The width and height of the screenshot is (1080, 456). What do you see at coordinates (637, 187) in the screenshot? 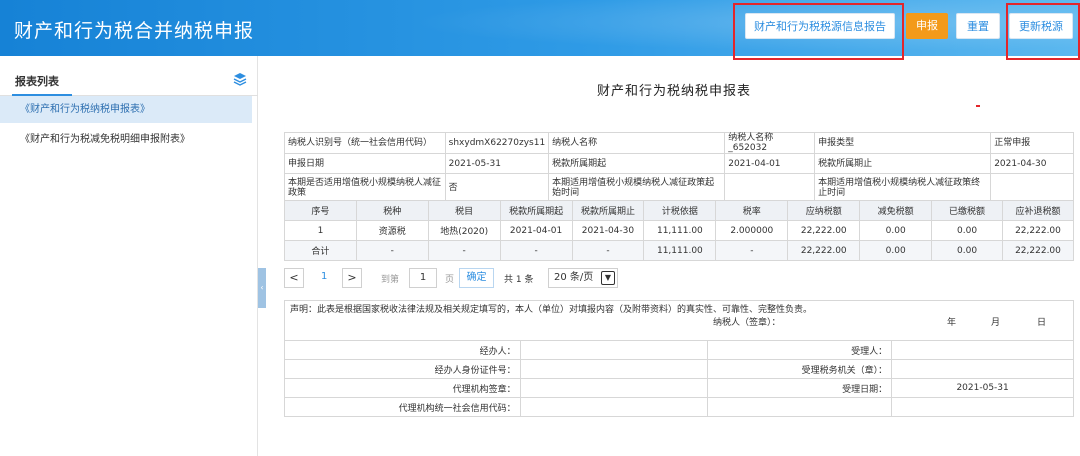
I see `policy-start-label: 本期适用增值税小规模纳税人减征政策起始时间` at bounding box center [637, 187].